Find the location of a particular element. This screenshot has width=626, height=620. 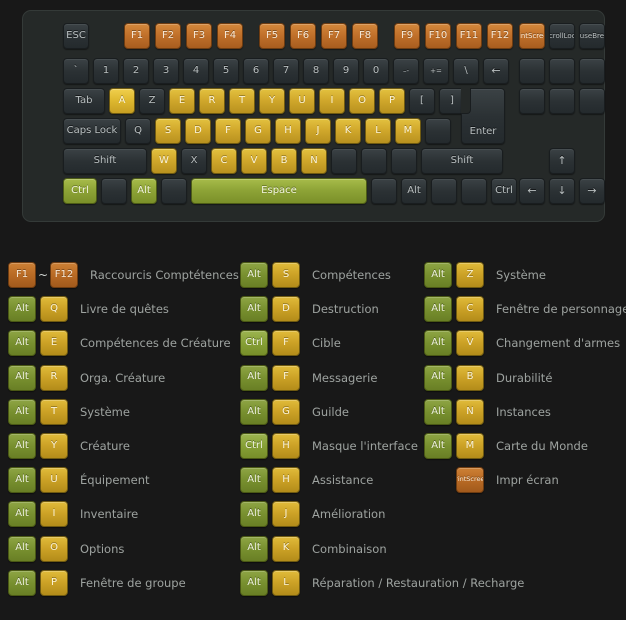

key-j: J is located at coordinates (318, 131).